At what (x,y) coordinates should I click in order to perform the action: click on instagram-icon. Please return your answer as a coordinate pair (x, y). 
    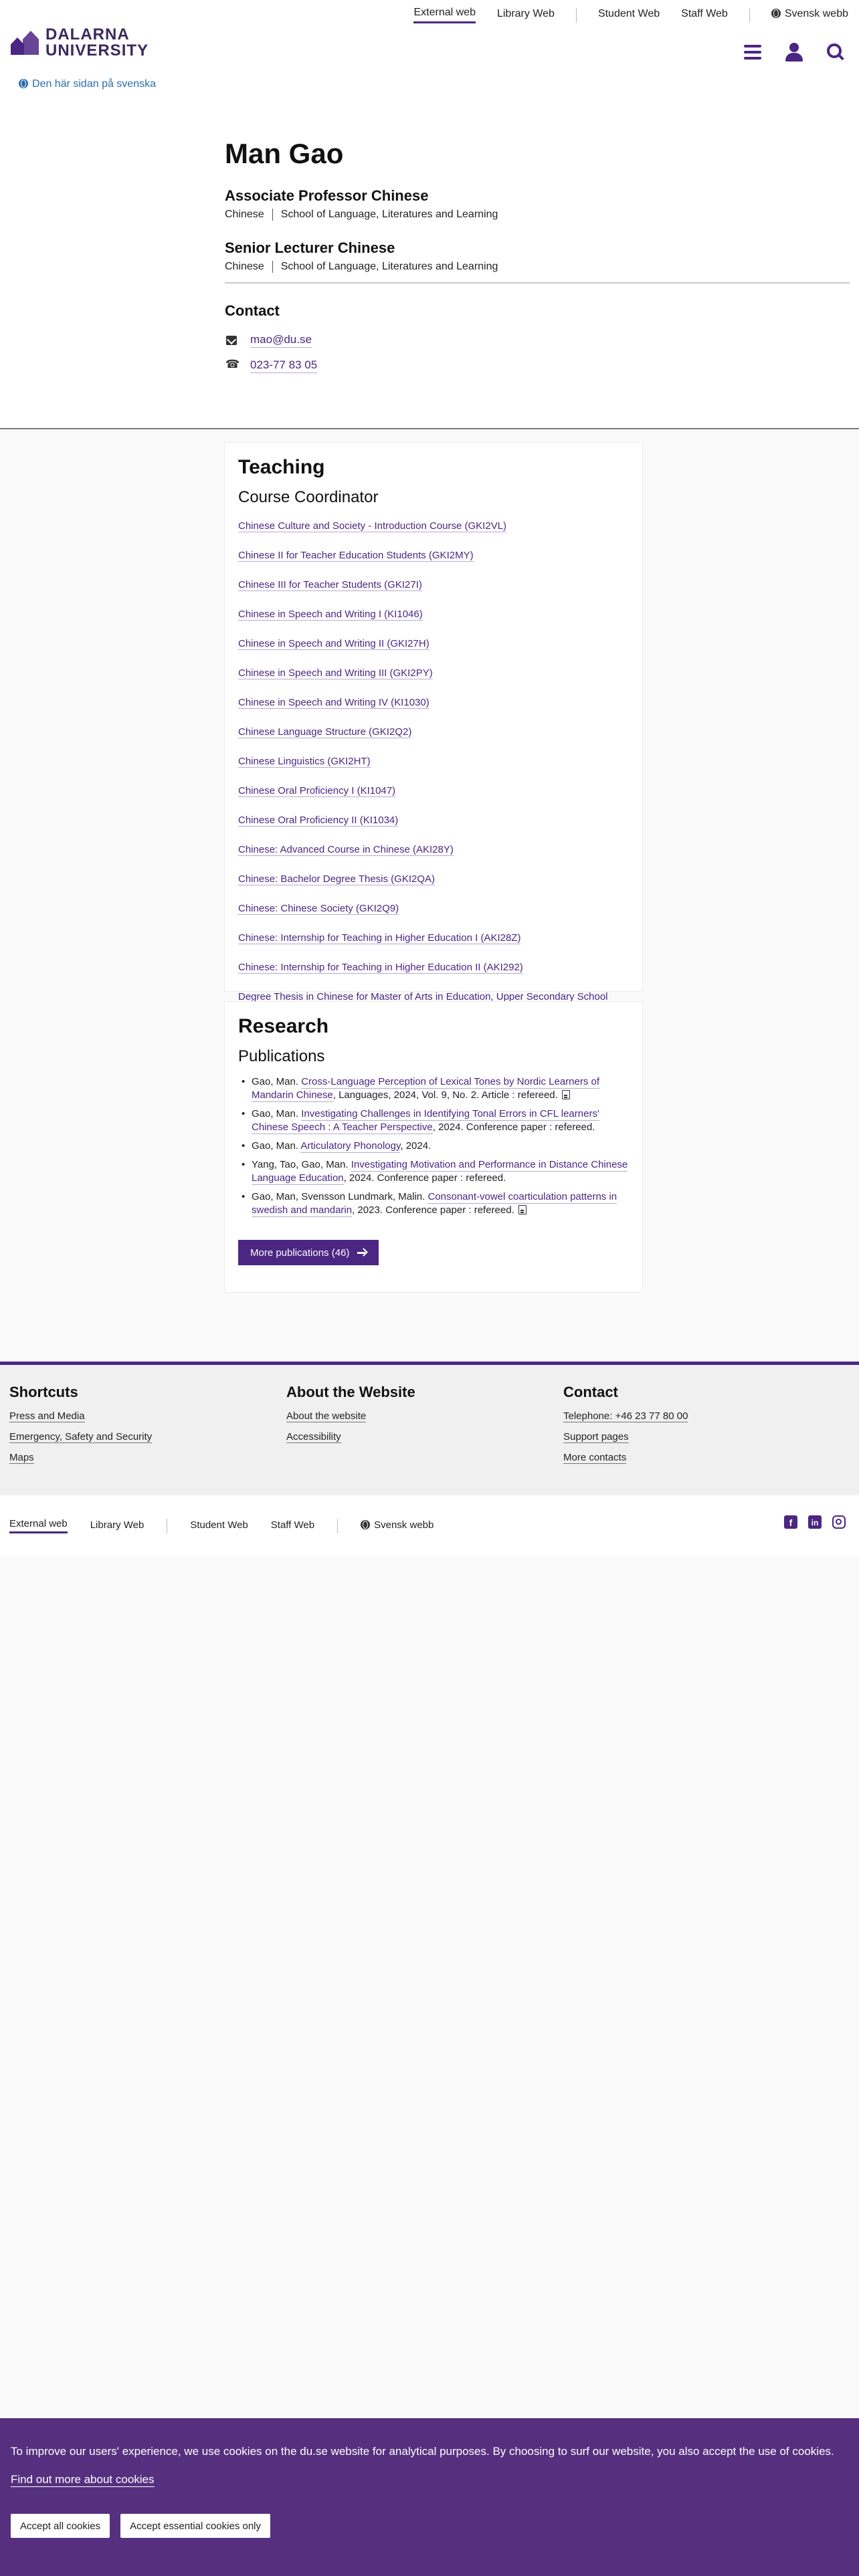
    Looking at the image, I should click on (839, 1522).